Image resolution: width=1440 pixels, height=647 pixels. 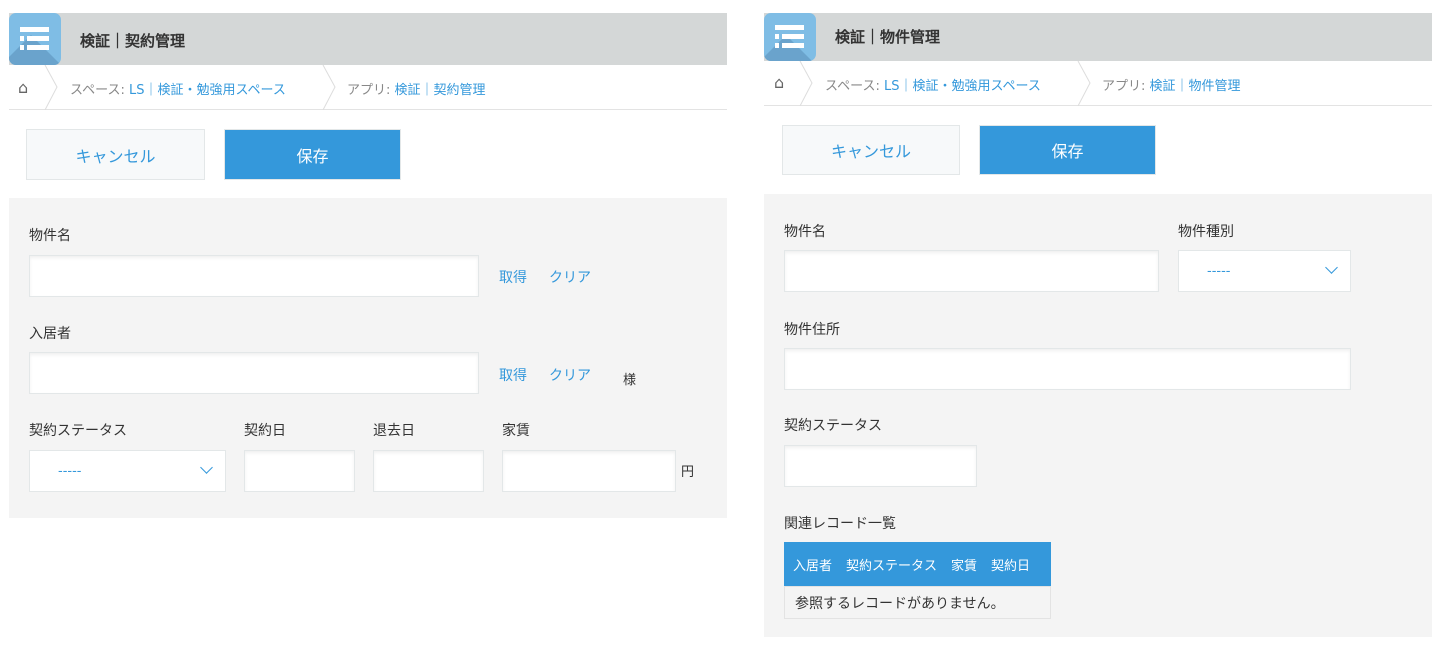 I want to click on app-title: 検証｜契約管理, so click(x=133, y=41).